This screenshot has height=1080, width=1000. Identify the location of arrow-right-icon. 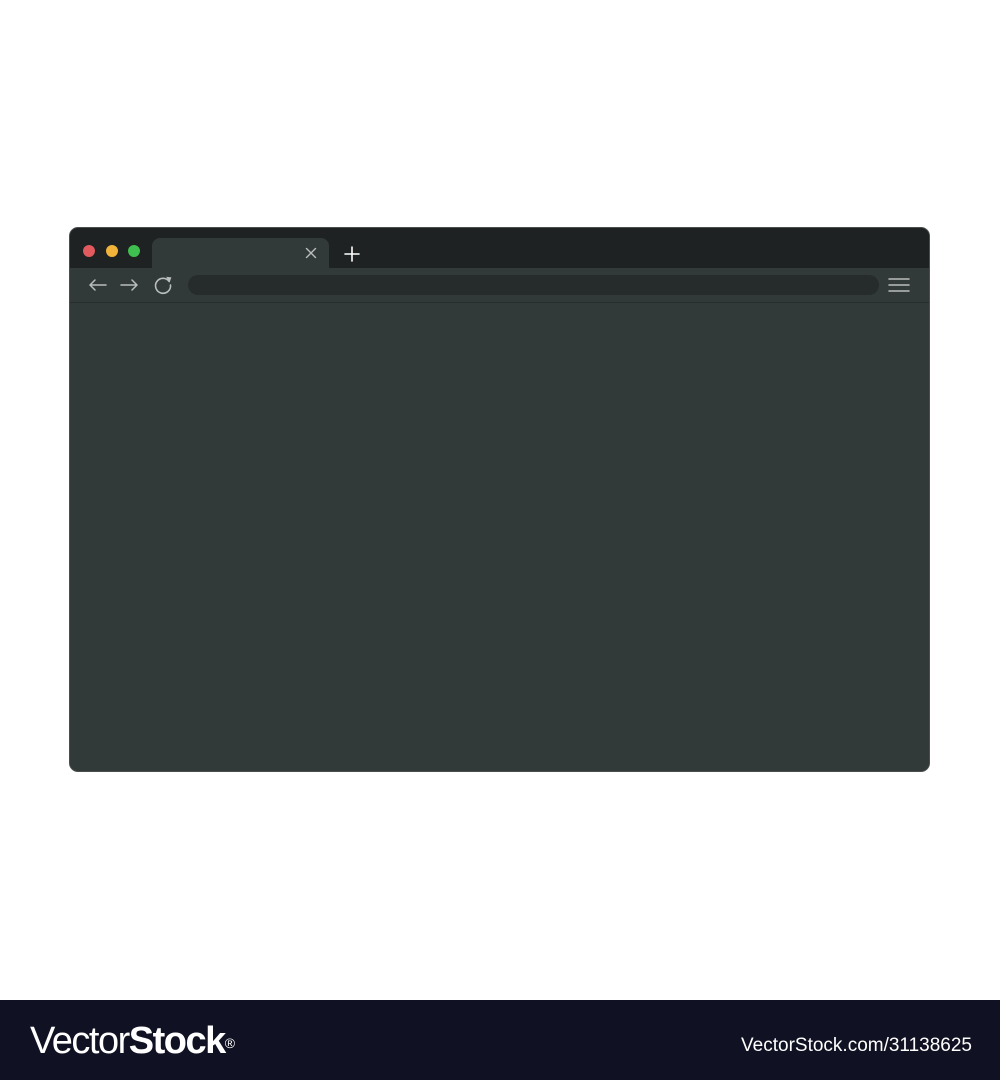
(129, 285).